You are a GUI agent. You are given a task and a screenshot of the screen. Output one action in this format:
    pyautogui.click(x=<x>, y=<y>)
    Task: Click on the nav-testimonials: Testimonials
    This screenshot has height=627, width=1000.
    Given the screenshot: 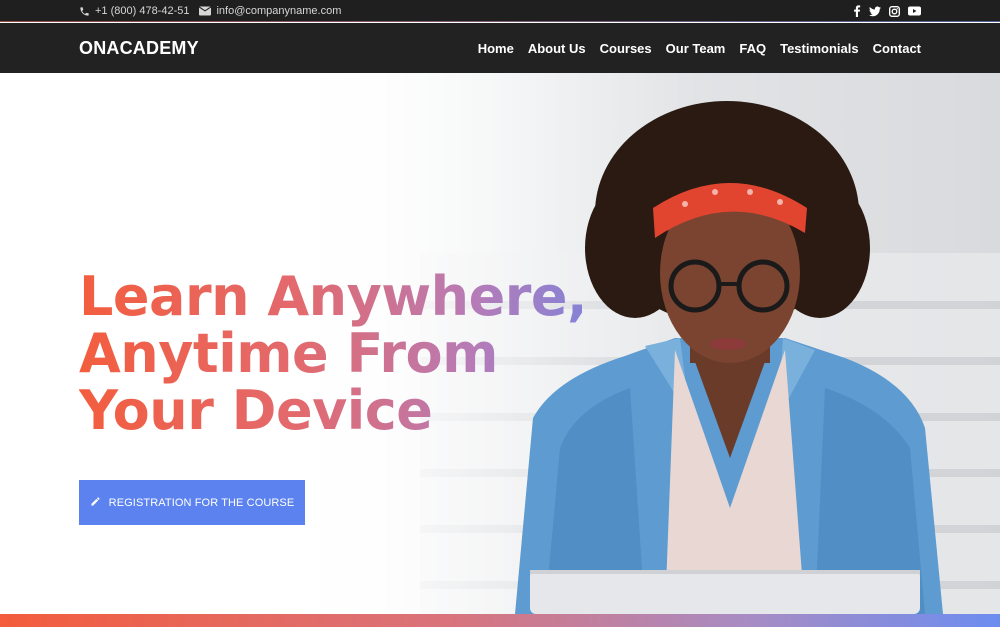 What is the action you would take?
    pyautogui.click(x=819, y=48)
    